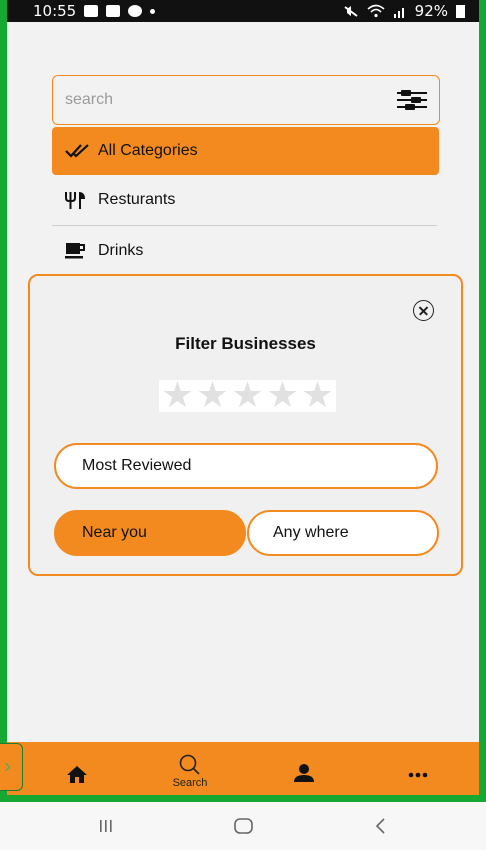 The height and width of the screenshot is (850, 486). What do you see at coordinates (81, 151) in the screenshot?
I see `double-check-icon` at bounding box center [81, 151].